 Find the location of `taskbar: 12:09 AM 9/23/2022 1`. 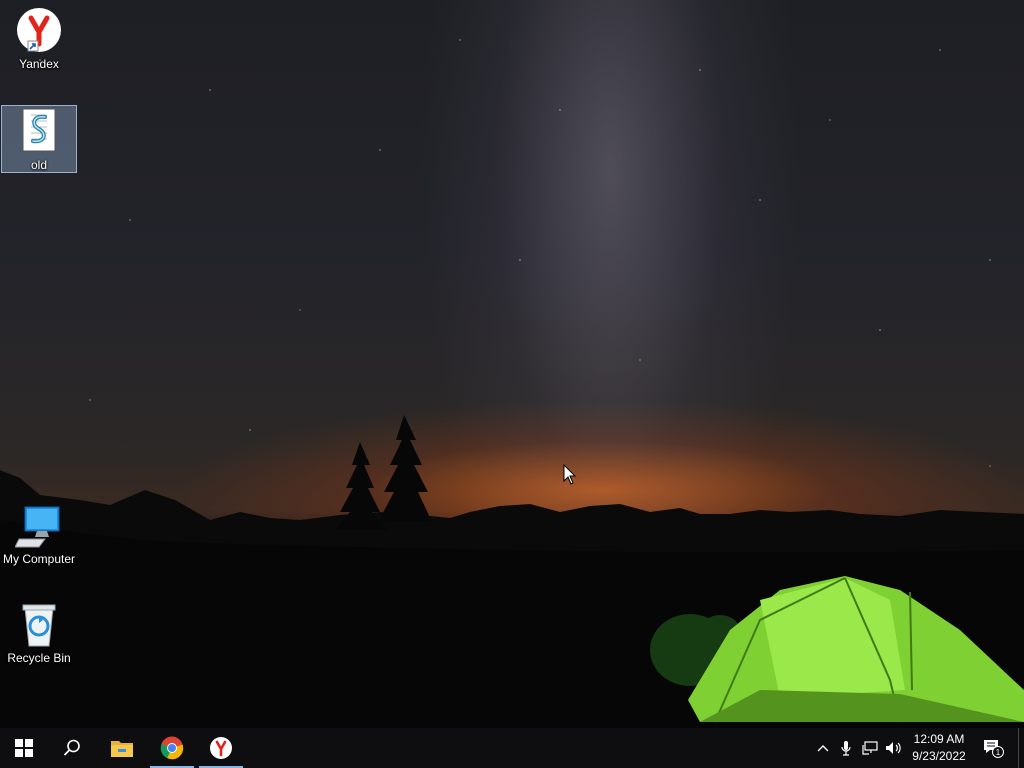

taskbar: 12:09 AM 9/23/2022 1 is located at coordinates (512, 748).